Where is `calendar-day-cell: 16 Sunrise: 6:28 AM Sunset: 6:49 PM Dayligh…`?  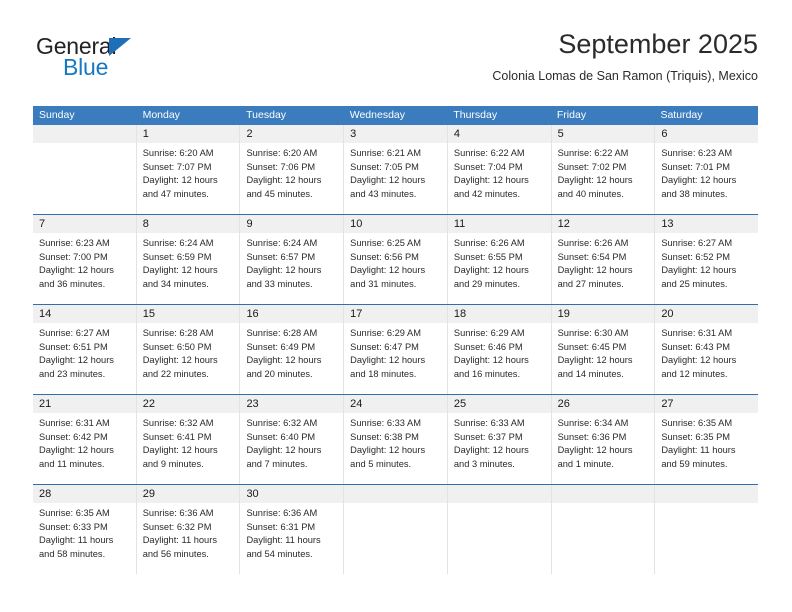
calendar-day-cell: 16 Sunrise: 6:28 AM Sunset: 6:49 PM Dayligh… is located at coordinates (292, 349).